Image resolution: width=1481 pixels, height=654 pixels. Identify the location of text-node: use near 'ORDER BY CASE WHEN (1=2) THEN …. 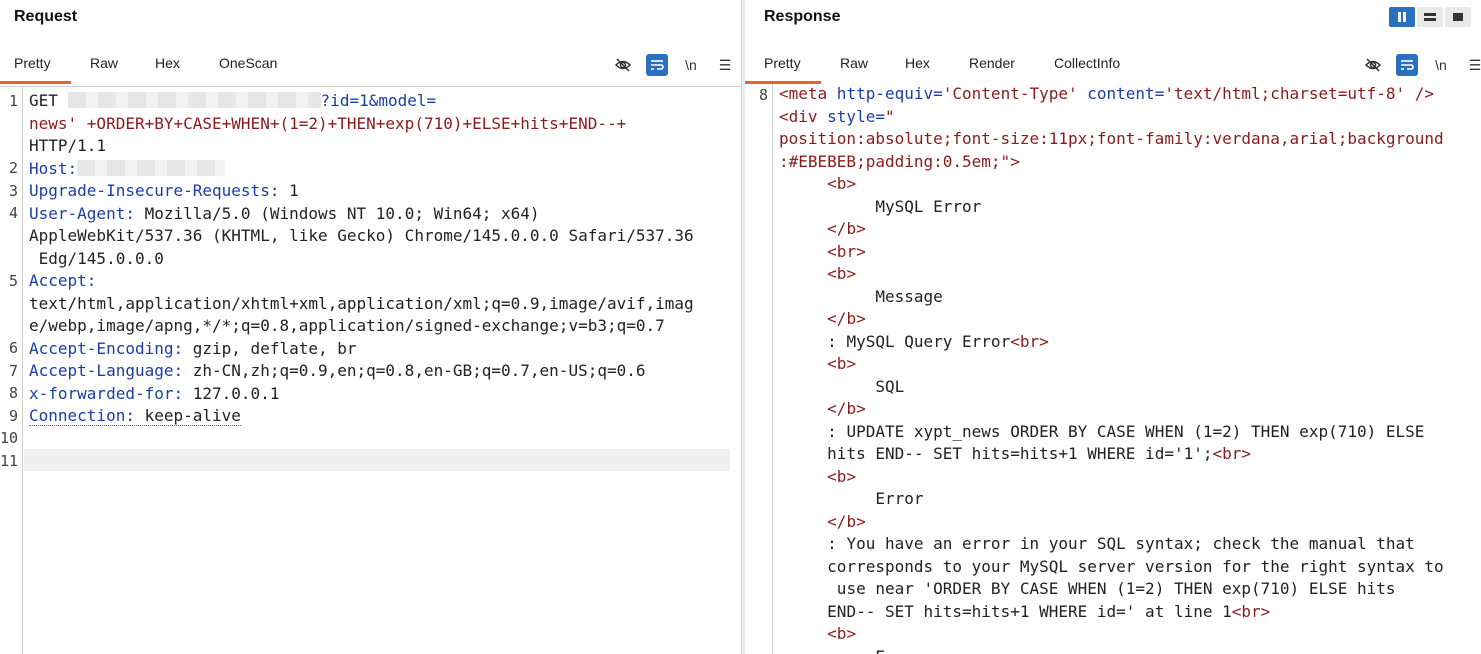
(1111, 588).